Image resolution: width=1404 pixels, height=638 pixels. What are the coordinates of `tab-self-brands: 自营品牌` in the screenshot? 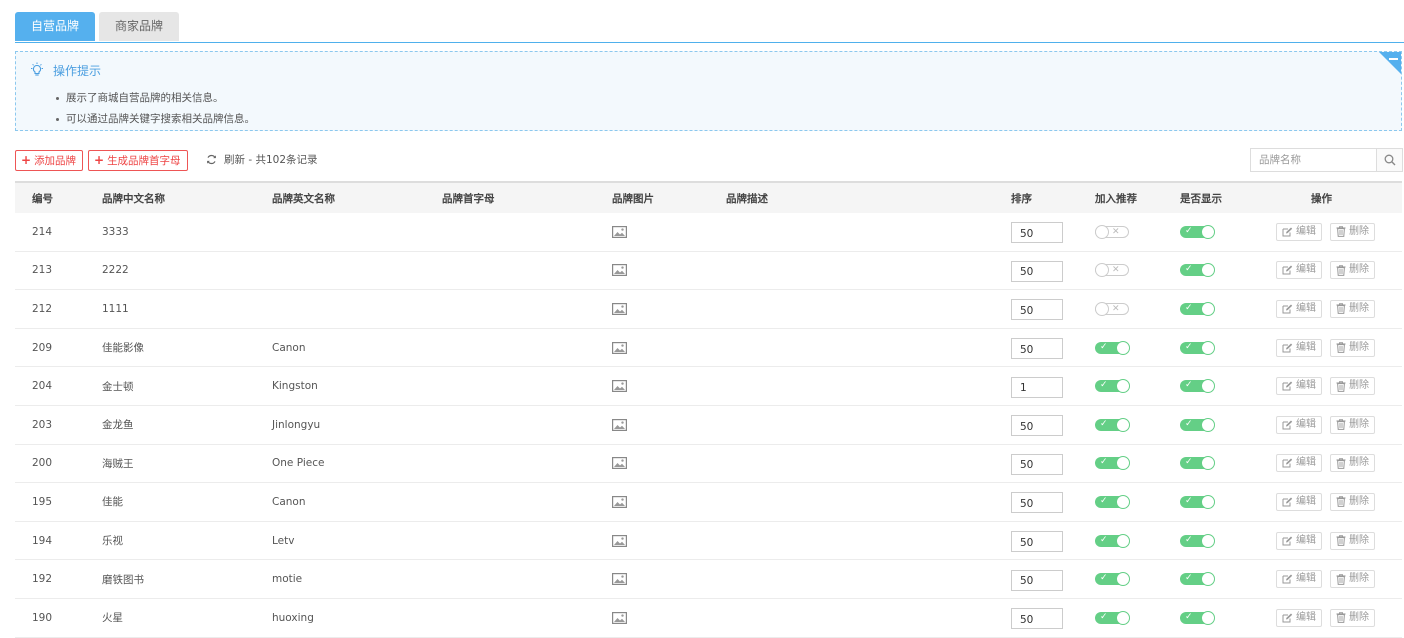 It's located at (55, 26).